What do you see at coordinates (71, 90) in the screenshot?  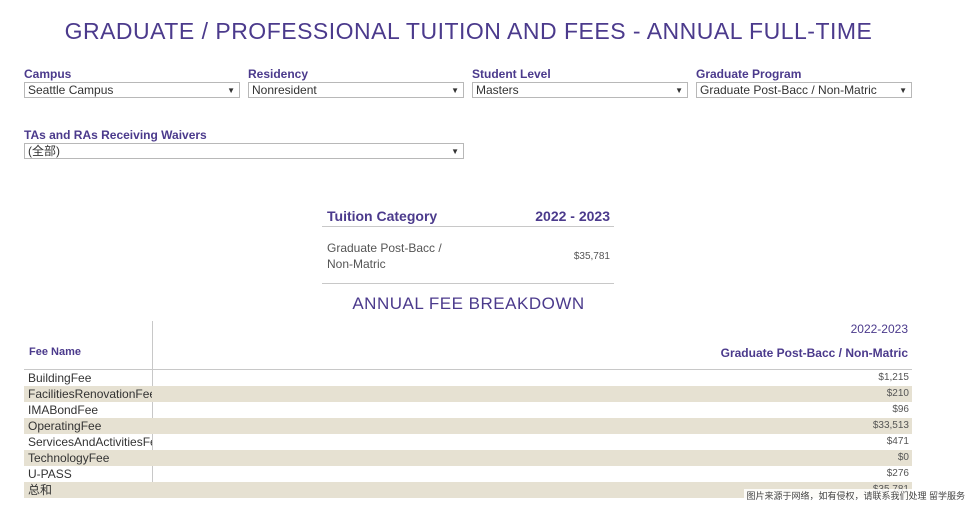 I see `campus-select-value: Seattle Campus` at bounding box center [71, 90].